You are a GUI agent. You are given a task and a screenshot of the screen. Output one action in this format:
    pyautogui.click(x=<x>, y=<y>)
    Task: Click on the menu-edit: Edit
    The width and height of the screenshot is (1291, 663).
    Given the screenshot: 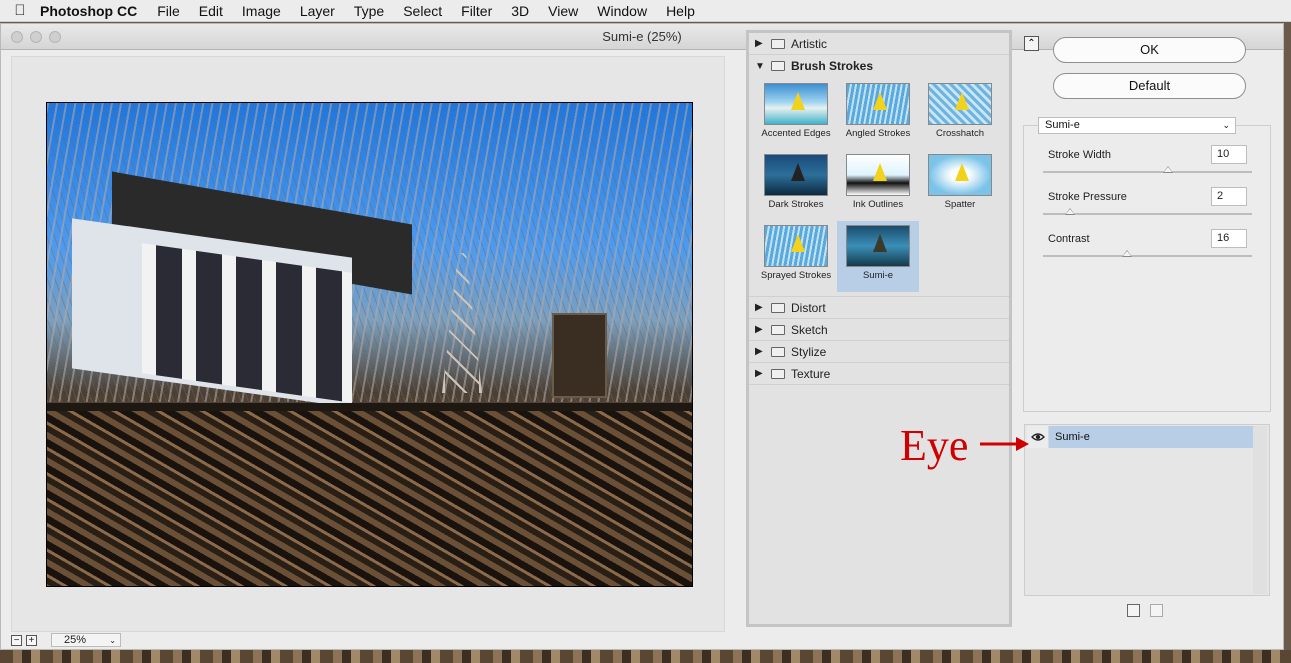 What is the action you would take?
    pyautogui.click(x=211, y=11)
    